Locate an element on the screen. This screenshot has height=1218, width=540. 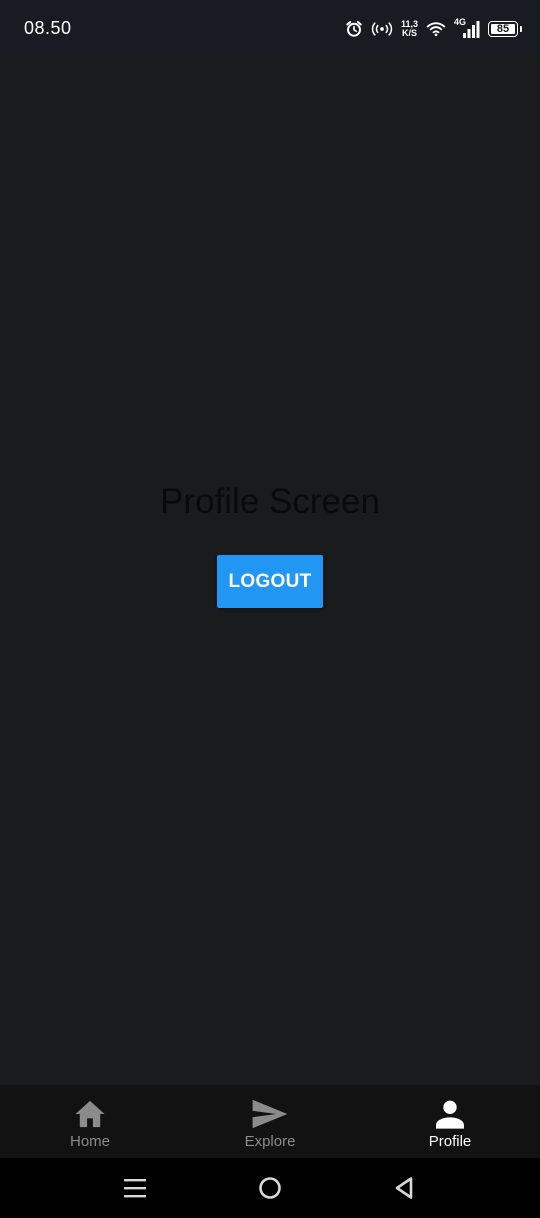
tab-home: Home is located at coordinates (90, 1121).